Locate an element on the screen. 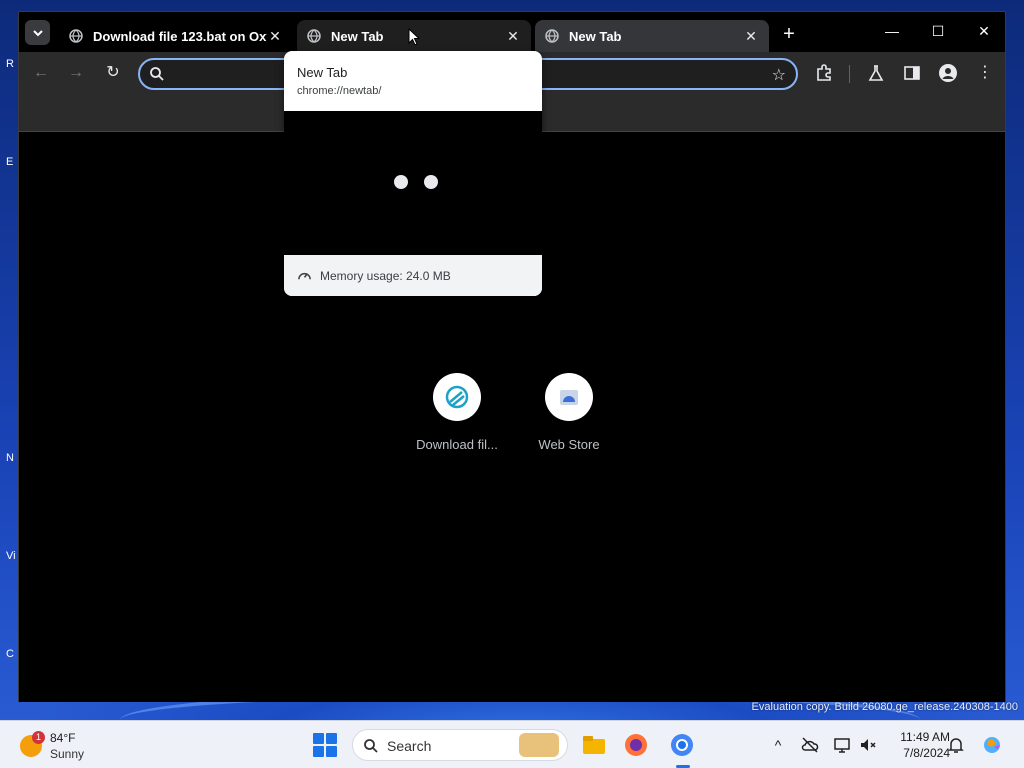 The height and width of the screenshot is (768, 1024). hovercard-title: New Tab is located at coordinates (322, 72).